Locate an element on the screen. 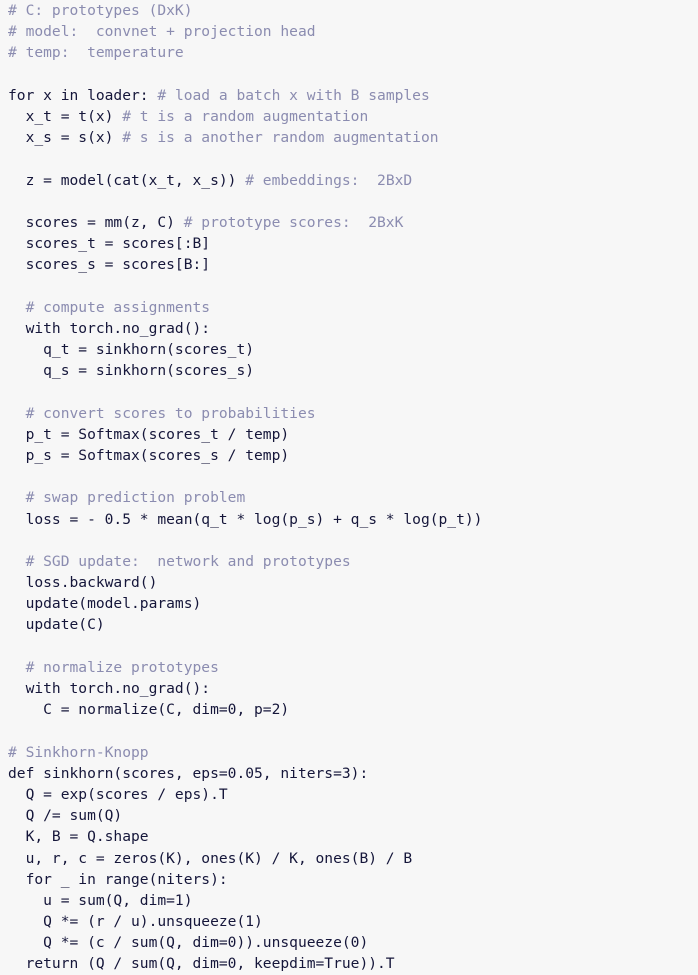 The height and width of the screenshot is (975, 698). code-line: loss.backward() is located at coordinates (349, 582).